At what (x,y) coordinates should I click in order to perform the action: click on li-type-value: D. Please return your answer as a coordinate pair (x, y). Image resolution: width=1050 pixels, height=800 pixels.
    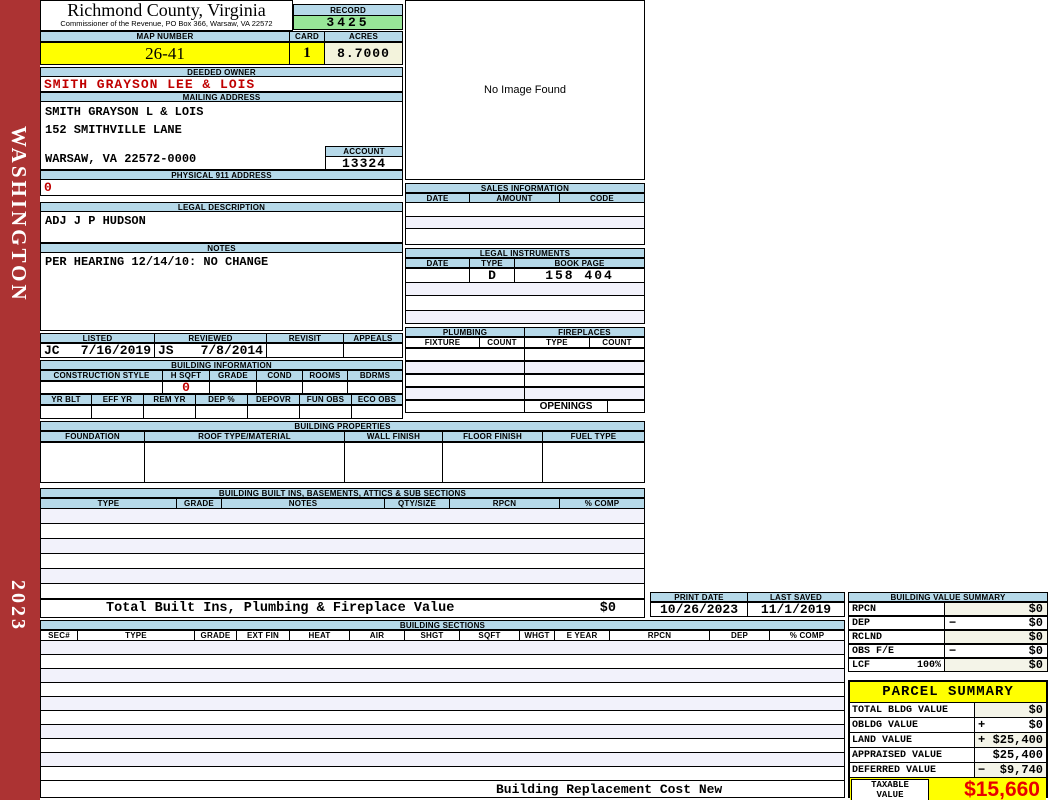
    Looking at the image, I should click on (492, 275).